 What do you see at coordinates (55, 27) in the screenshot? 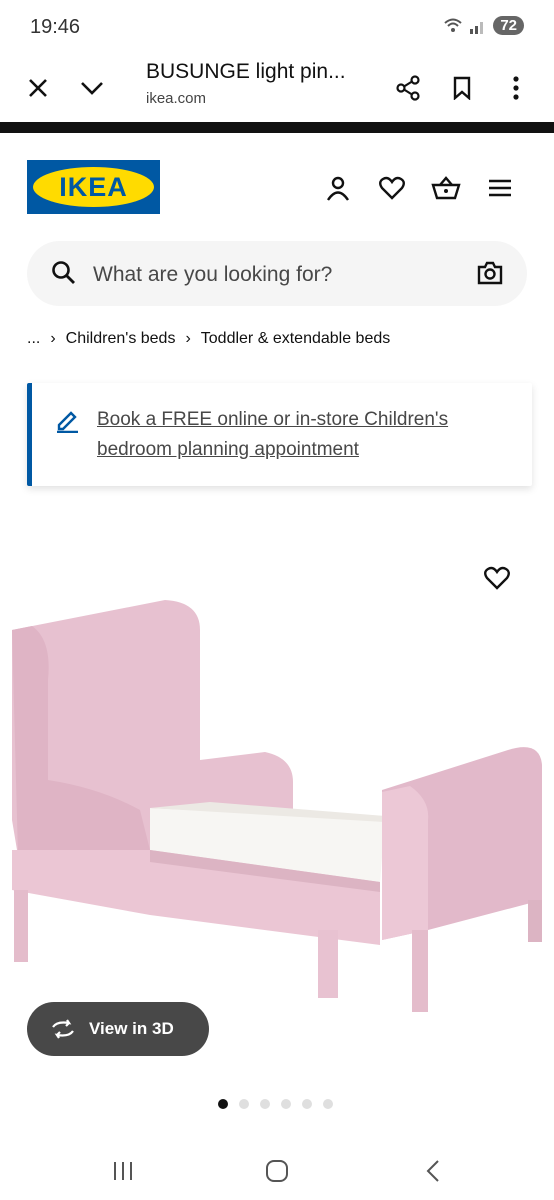
I see `status-time: 19:46` at bounding box center [55, 27].